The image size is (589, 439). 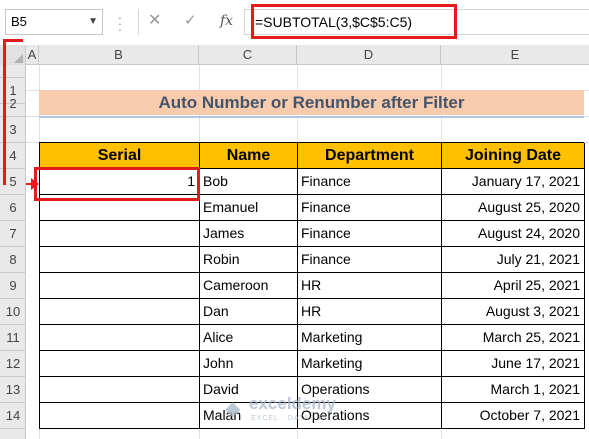 I want to click on cell-name: James, so click(x=249, y=234).